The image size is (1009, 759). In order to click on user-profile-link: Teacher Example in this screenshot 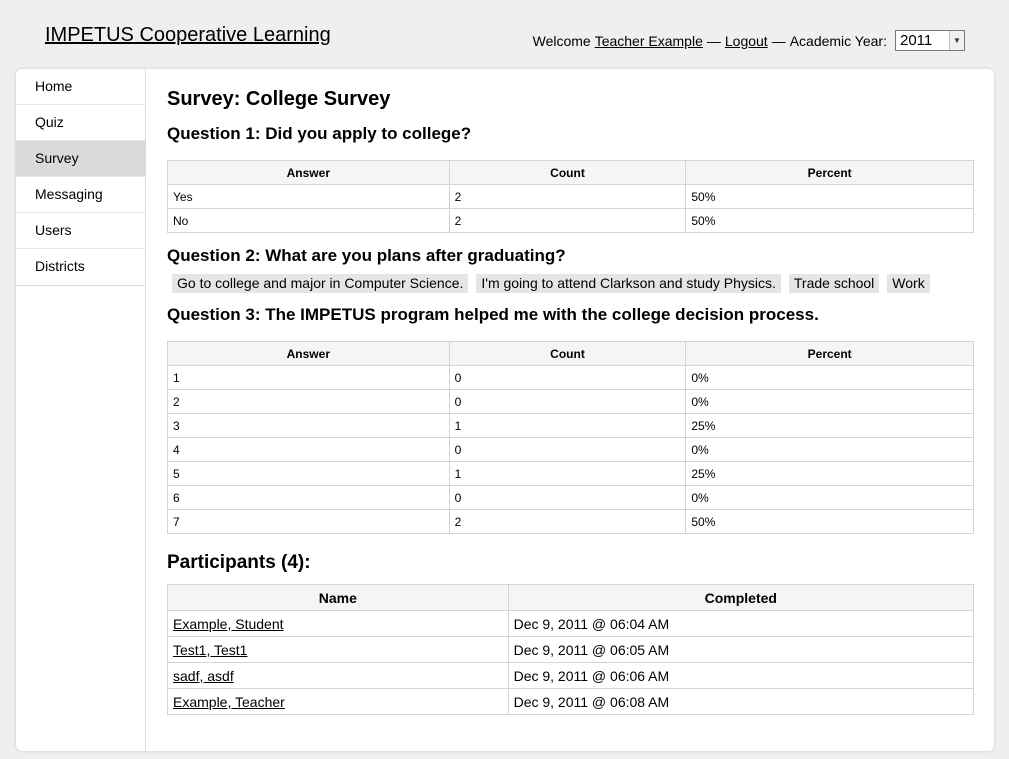, I will do `click(649, 41)`.